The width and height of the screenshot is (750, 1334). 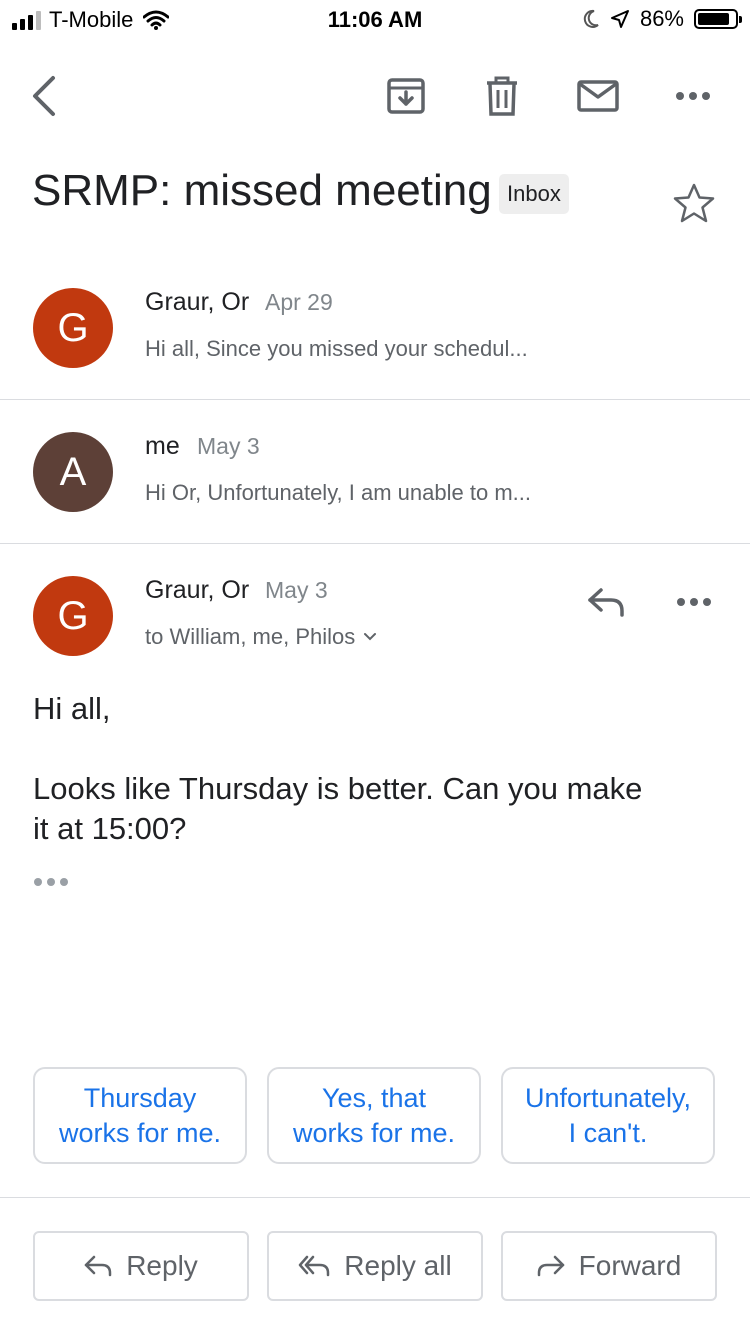 What do you see at coordinates (550, 1266) in the screenshot?
I see `forward-icon` at bounding box center [550, 1266].